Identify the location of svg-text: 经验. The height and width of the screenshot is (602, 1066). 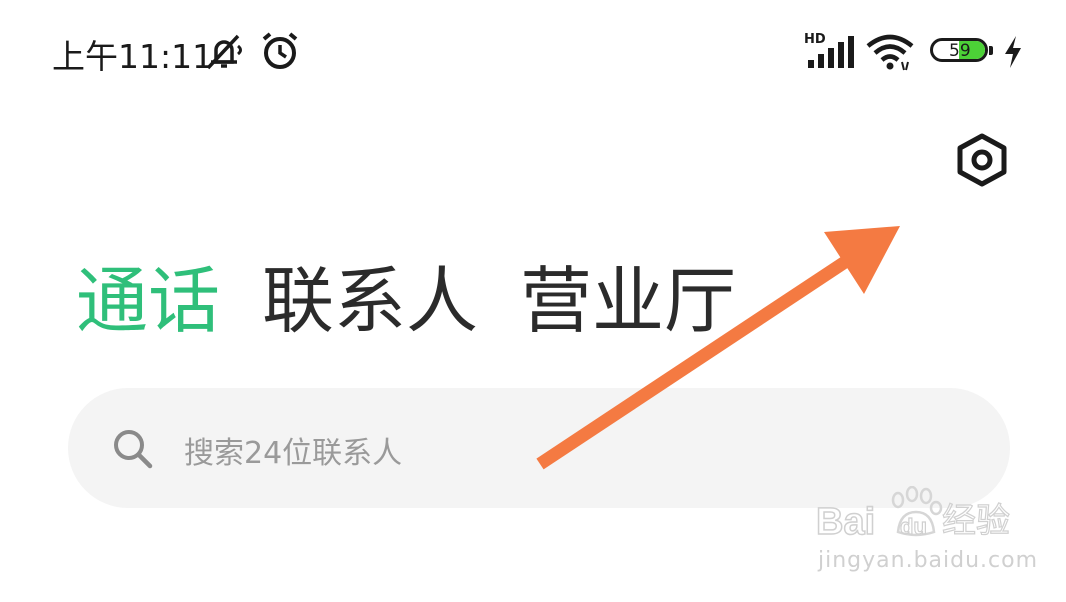
(976, 521).